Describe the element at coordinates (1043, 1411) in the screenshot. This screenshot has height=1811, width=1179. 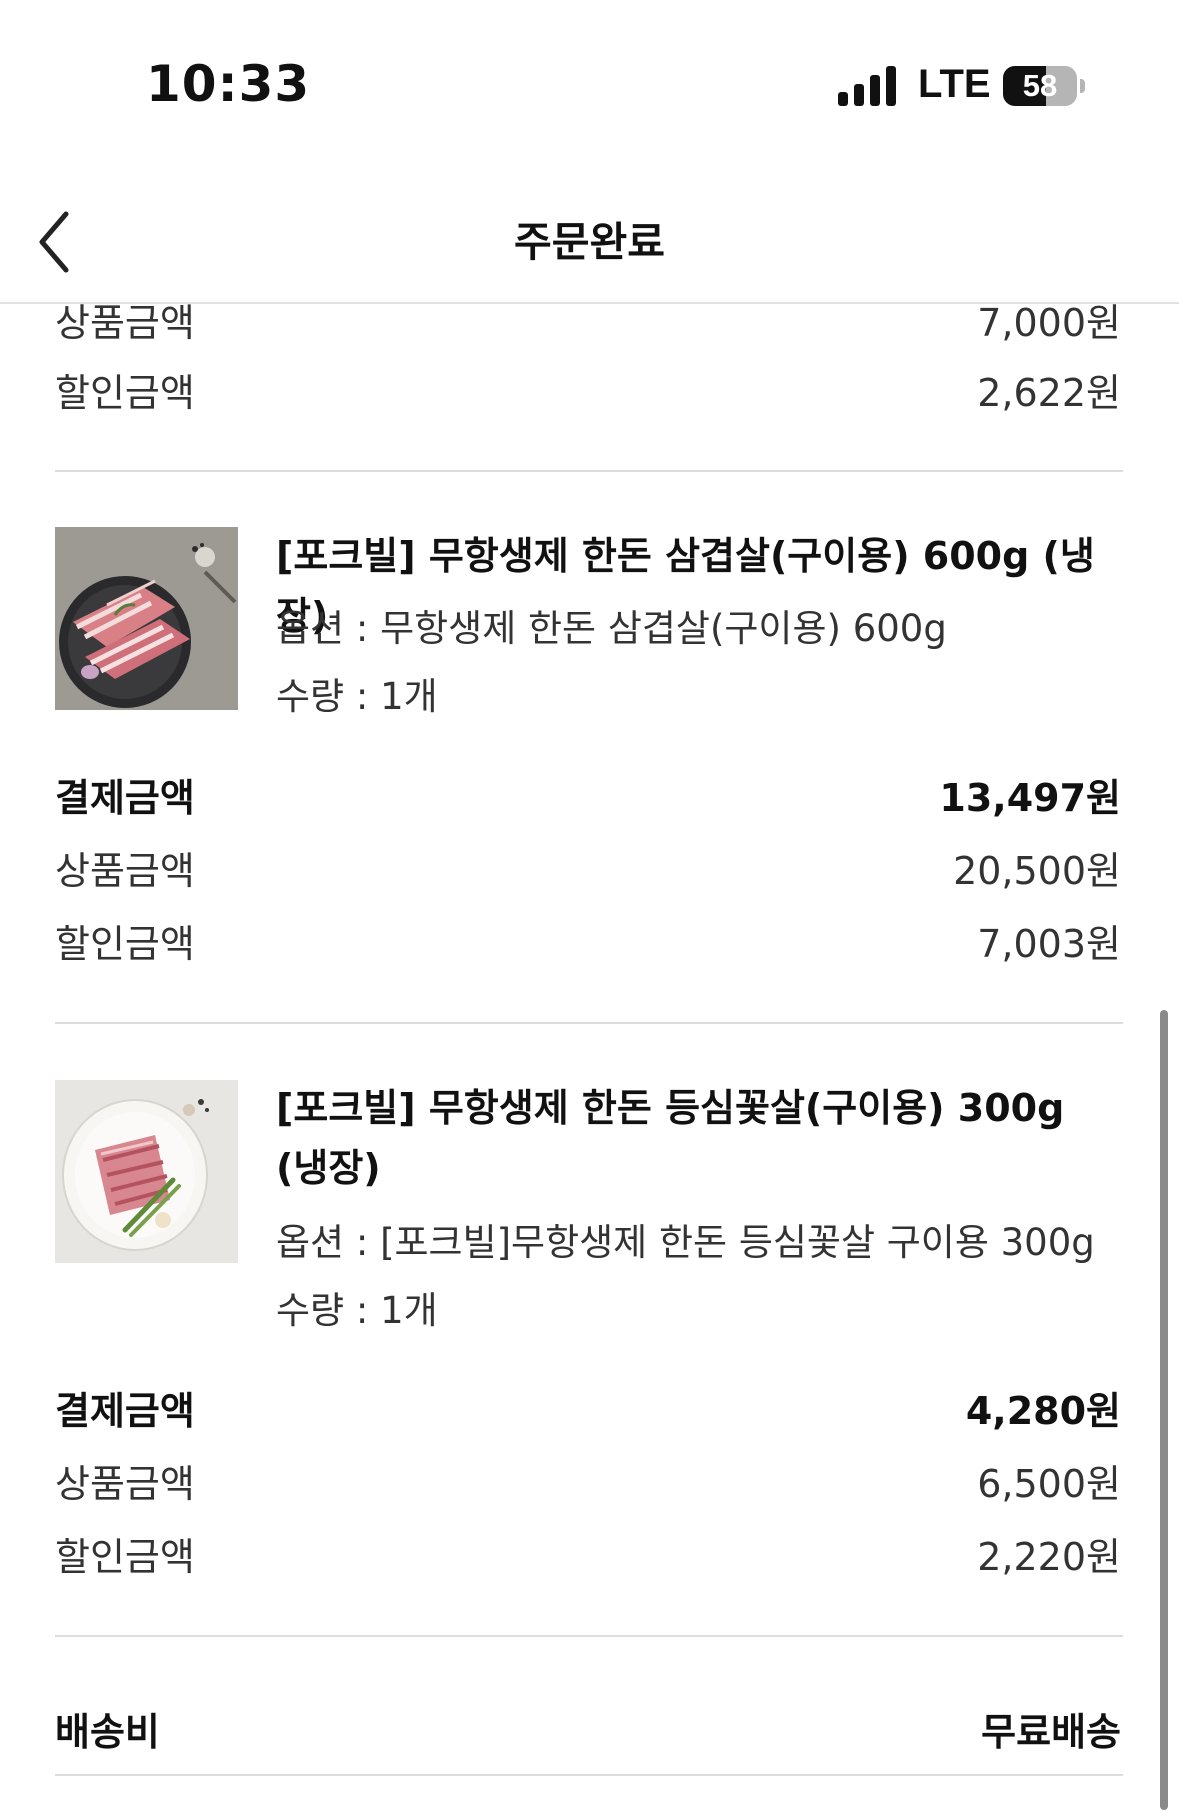
I see `payment-amount-value: 4,280원` at that location.